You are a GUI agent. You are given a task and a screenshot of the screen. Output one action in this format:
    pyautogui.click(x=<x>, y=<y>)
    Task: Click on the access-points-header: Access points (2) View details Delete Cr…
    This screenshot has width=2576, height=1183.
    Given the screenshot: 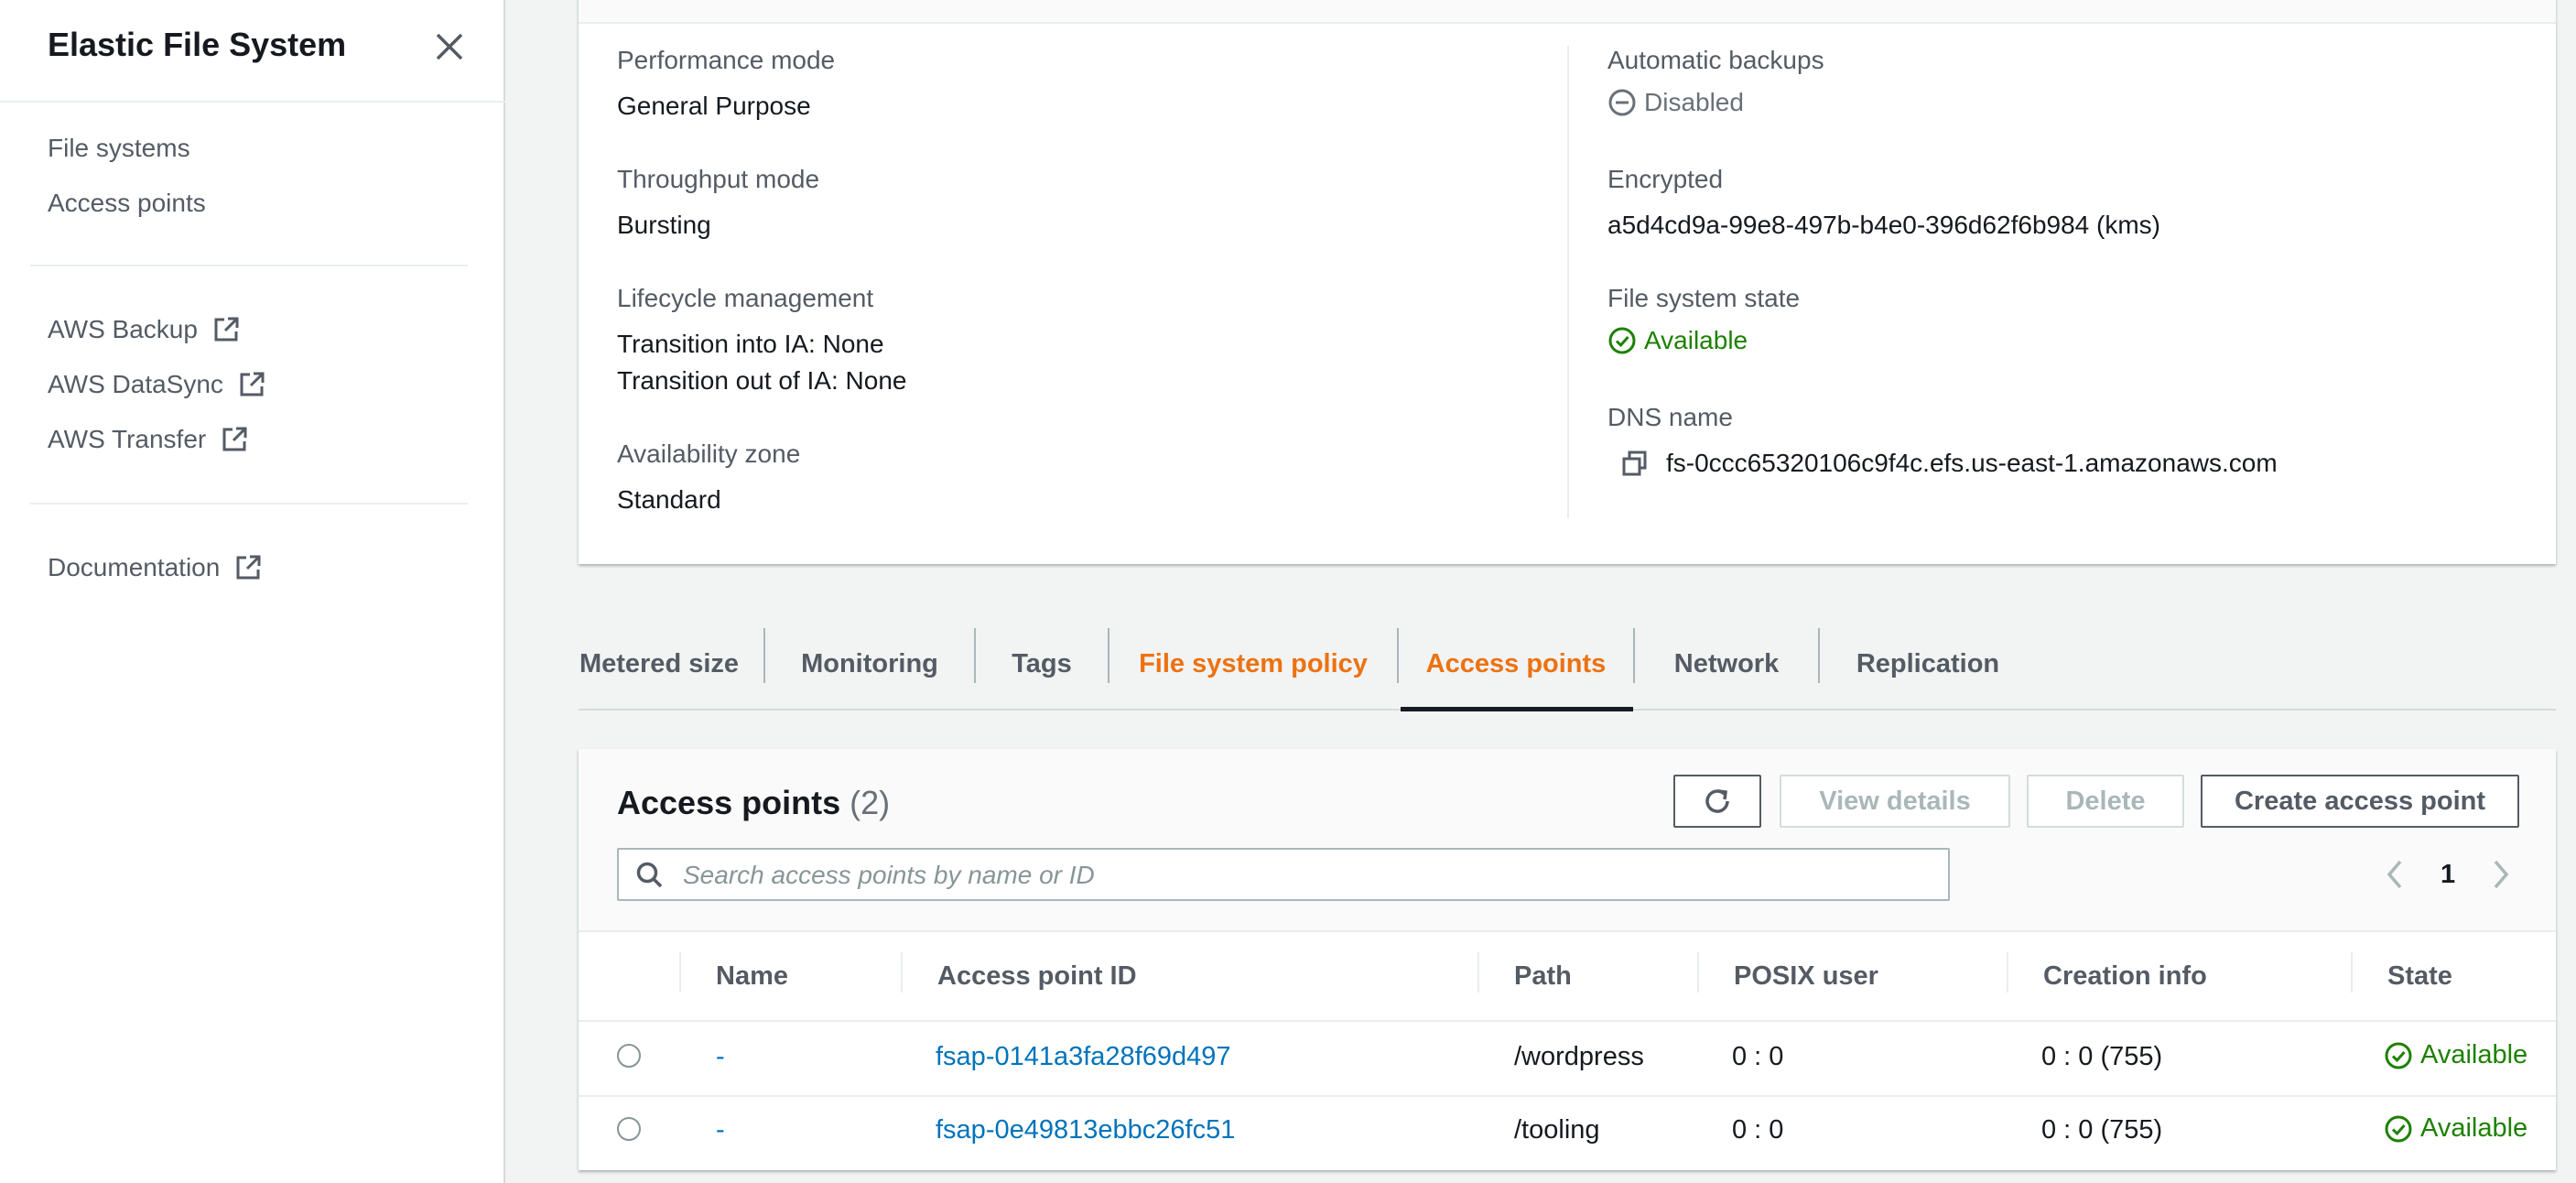 What is the action you would take?
    pyautogui.click(x=1568, y=840)
    